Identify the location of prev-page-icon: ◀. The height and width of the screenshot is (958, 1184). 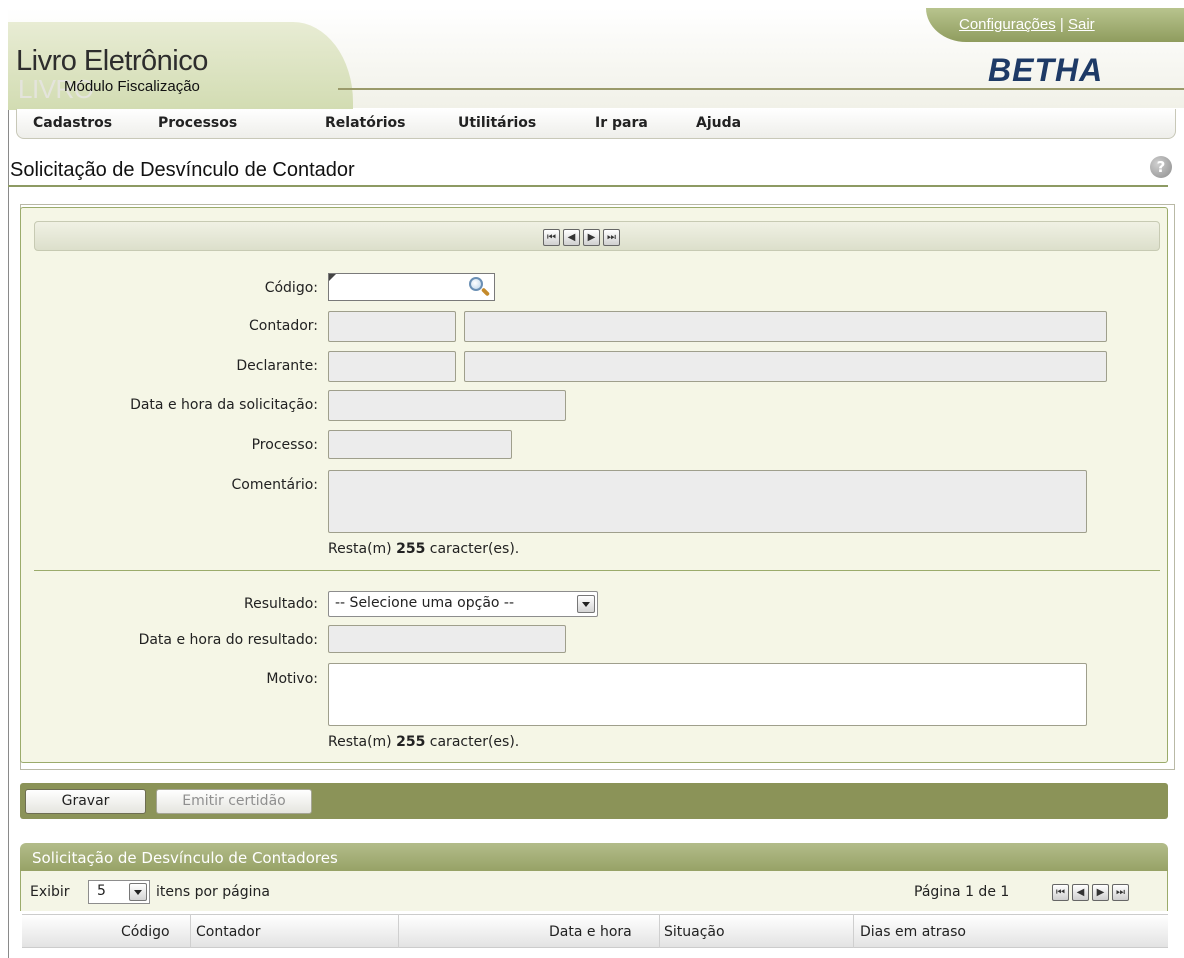
(1080, 892).